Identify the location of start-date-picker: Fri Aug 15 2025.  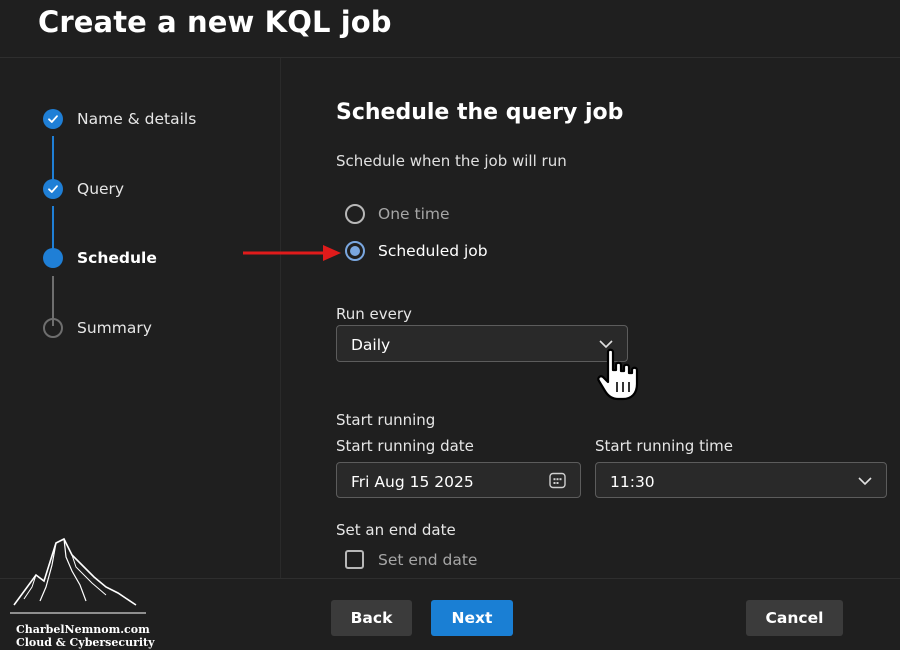
(458, 480).